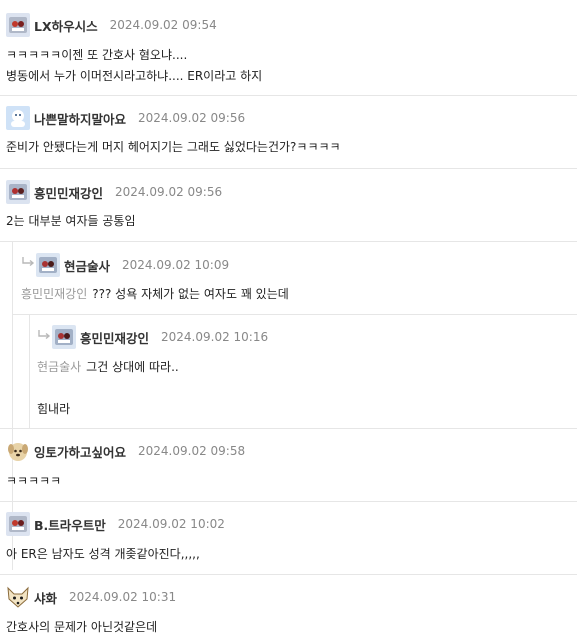 This screenshot has height=642, width=577. What do you see at coordinates (66, 25) in the screenshot?
I see `author-name: LX하우시스` at bounding box center [66, 25].